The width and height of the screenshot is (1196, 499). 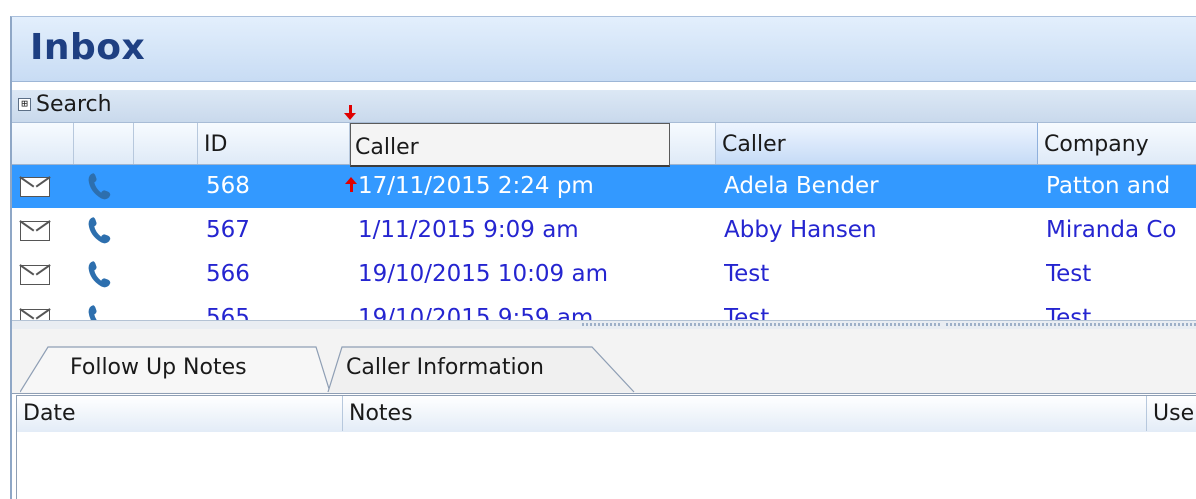 What do you see at coordinates (476, 186) in the screenshot?
I see `row-date: 17/11/2015 2:24 pm` at bounding box center [476, 186].